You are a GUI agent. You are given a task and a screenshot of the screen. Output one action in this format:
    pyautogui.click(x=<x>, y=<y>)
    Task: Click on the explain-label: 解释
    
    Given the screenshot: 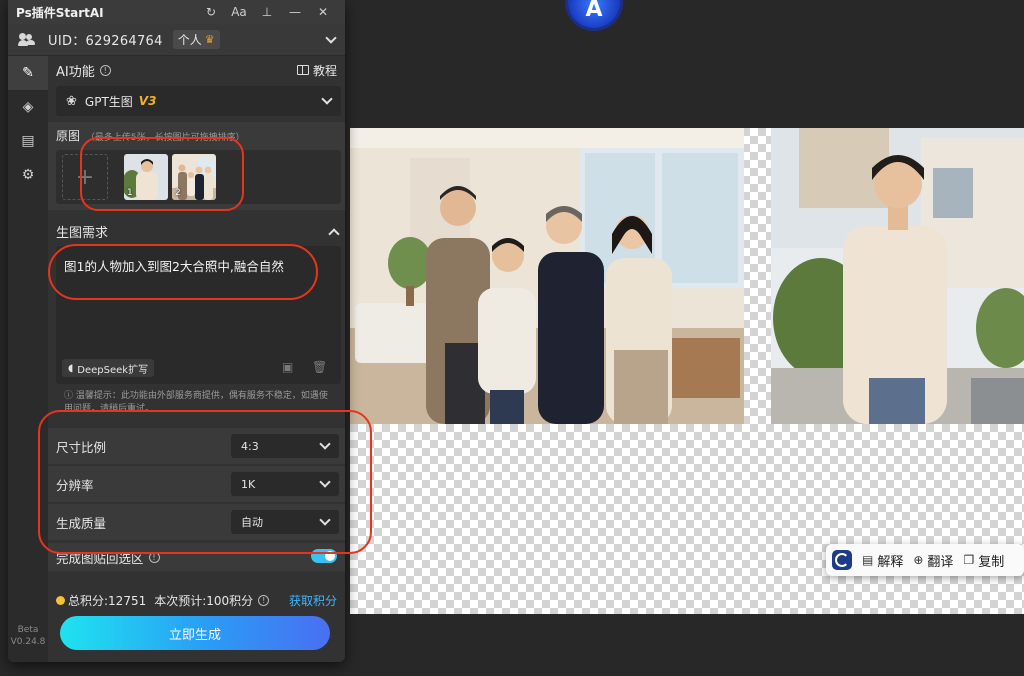 What is the action you would take?
    pyautogui.click(x=890, y=562)
    